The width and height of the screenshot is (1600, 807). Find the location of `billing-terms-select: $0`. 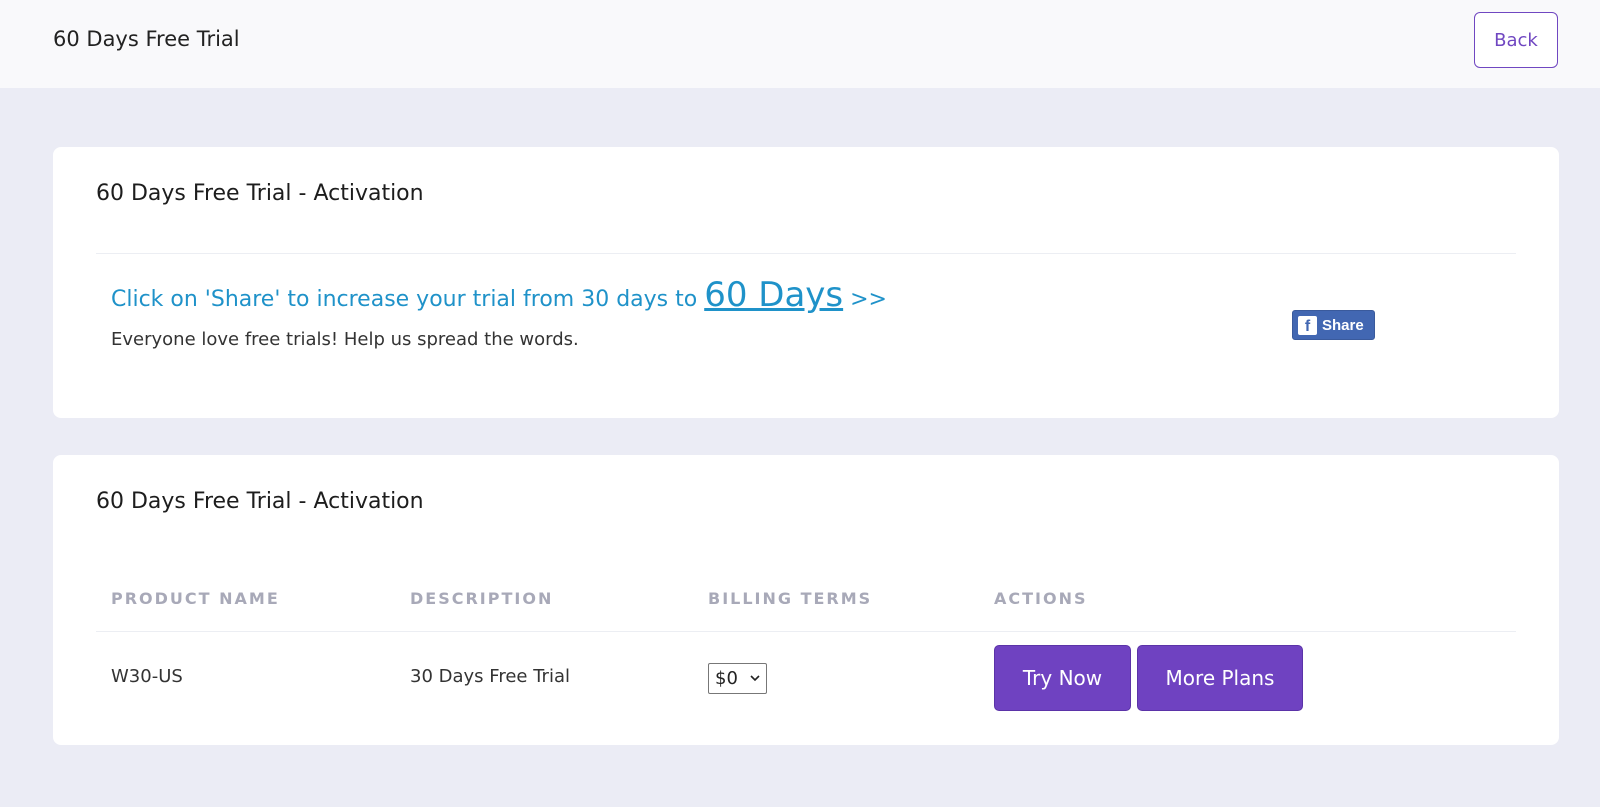

billing-terms-select: $0 is located at coordinates (737, 678).